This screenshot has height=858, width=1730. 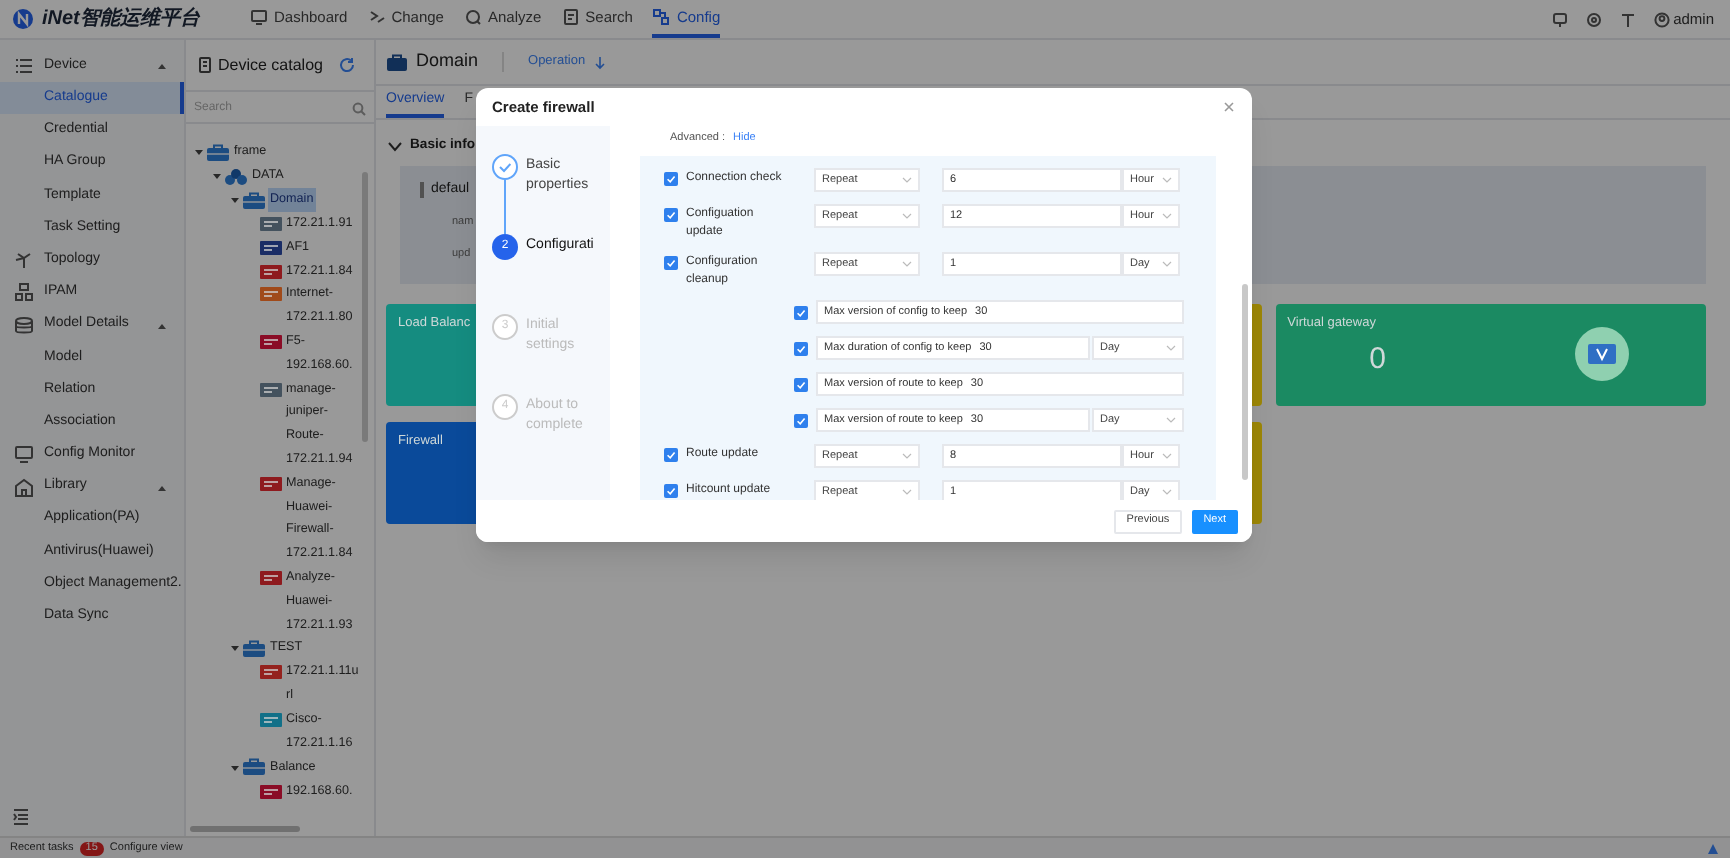 I want to click on app-title: iNet智能运维平台, so click(x=121, y=19).